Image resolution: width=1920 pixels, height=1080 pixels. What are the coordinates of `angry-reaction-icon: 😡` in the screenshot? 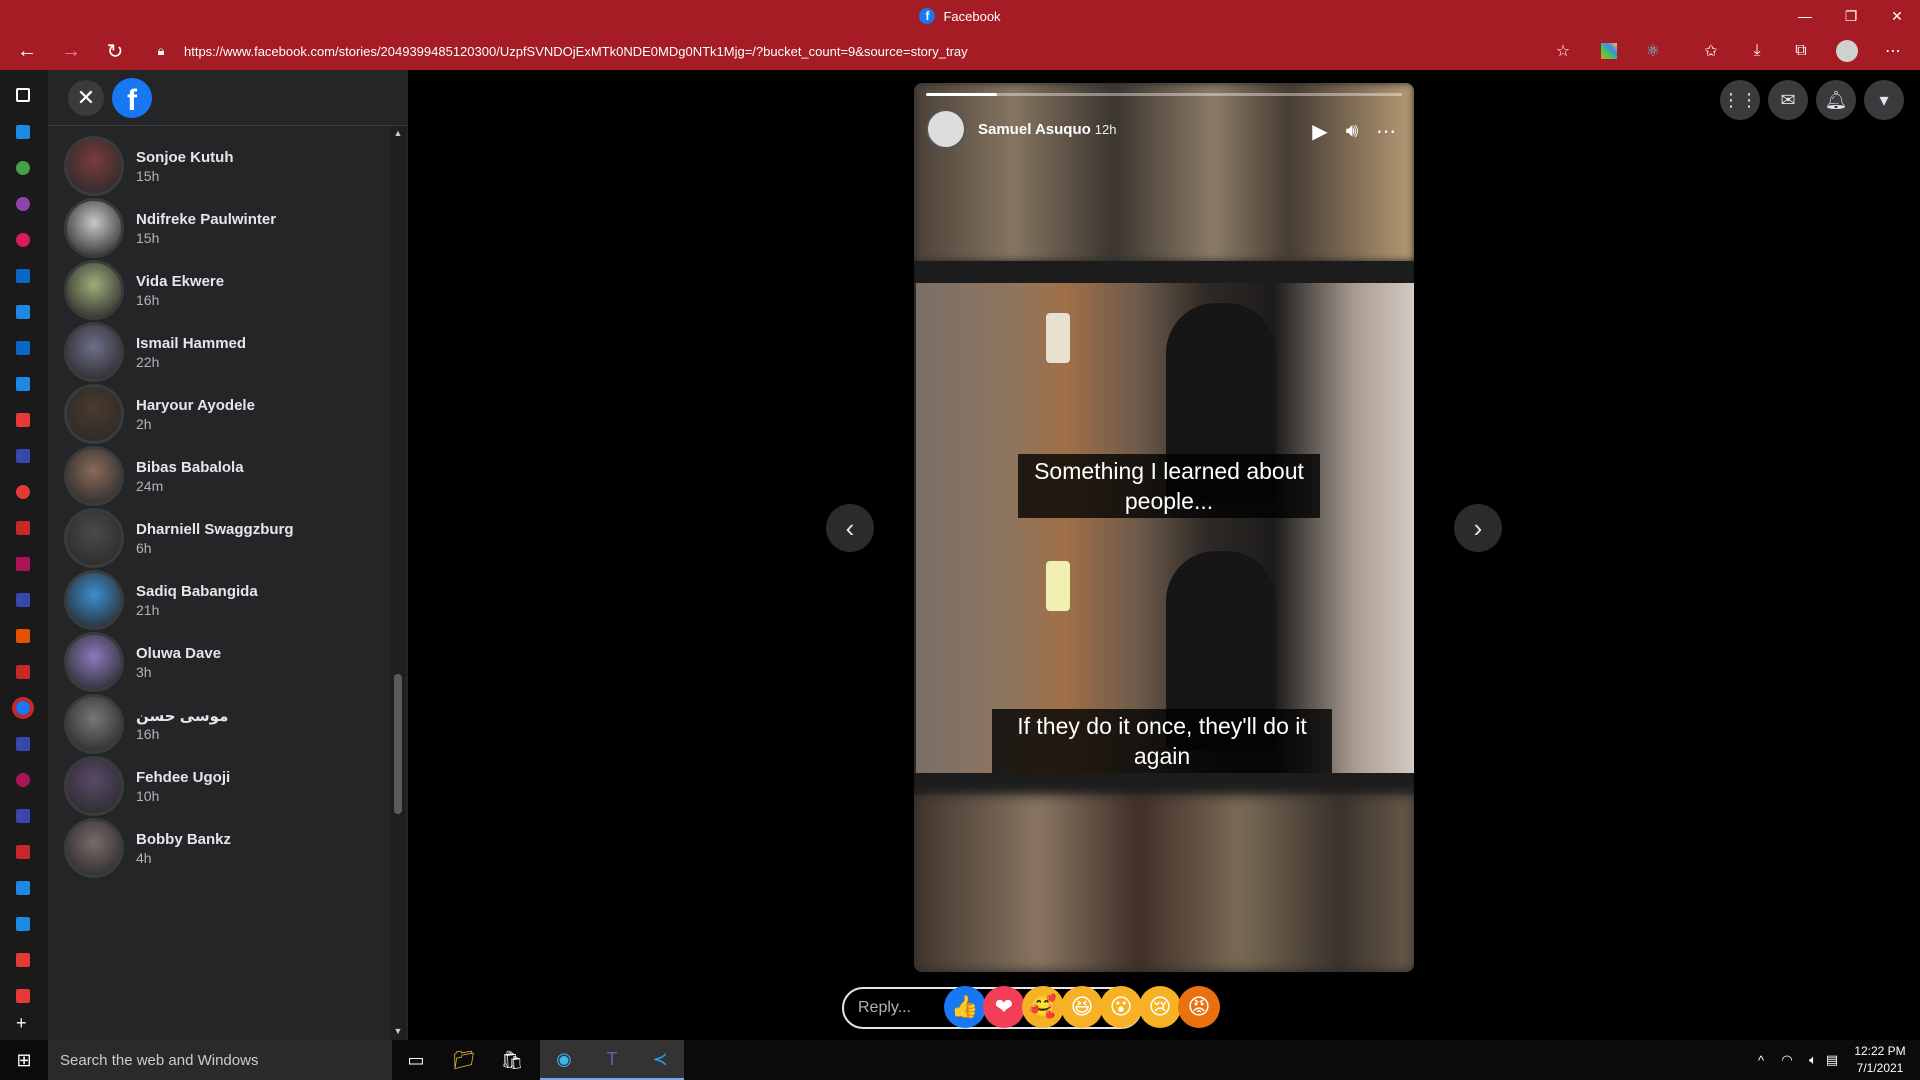 It's located at (1199, 1007).